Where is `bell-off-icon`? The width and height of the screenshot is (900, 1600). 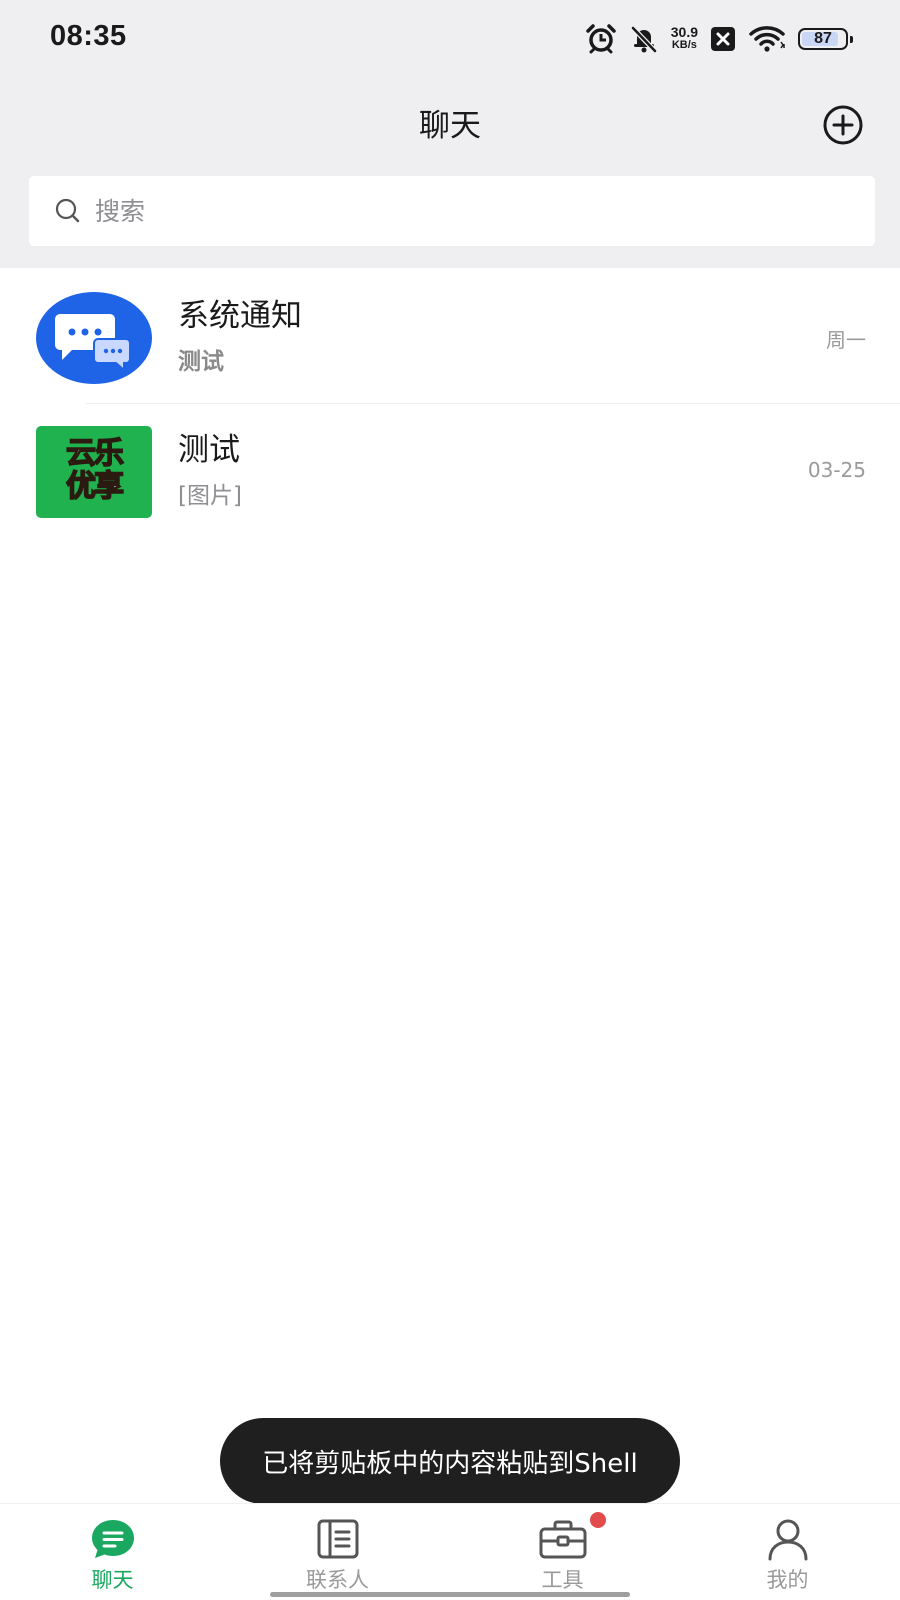
bell-off-icon is located at coordinates (643, 39).